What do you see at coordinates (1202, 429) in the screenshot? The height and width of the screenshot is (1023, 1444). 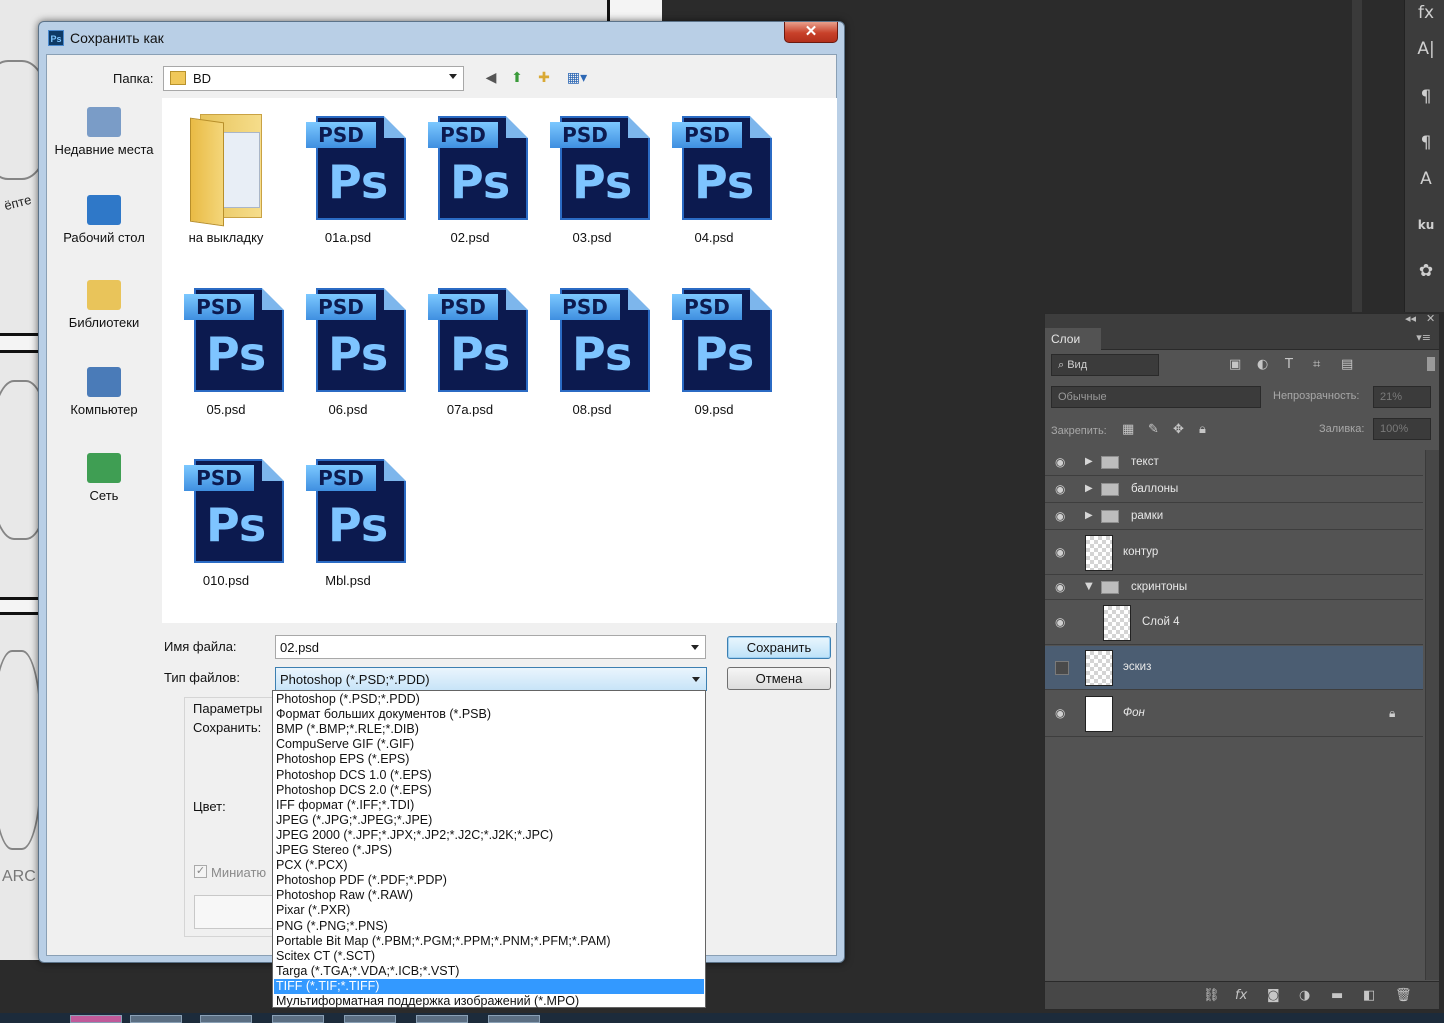 I see `lock-all-icon: 🔒︎` at bounding box center [1202, 429].